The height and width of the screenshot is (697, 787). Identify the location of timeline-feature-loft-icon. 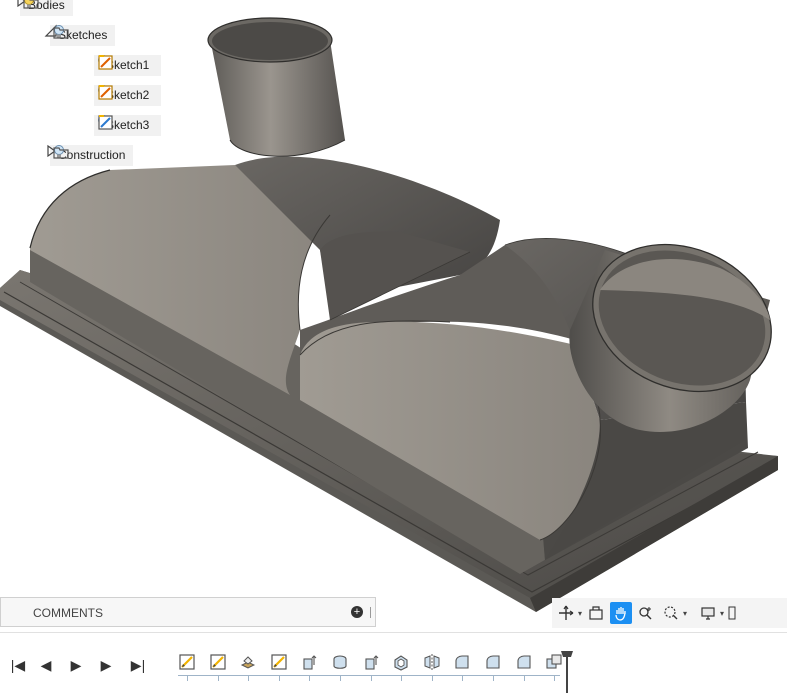
(248, 662).